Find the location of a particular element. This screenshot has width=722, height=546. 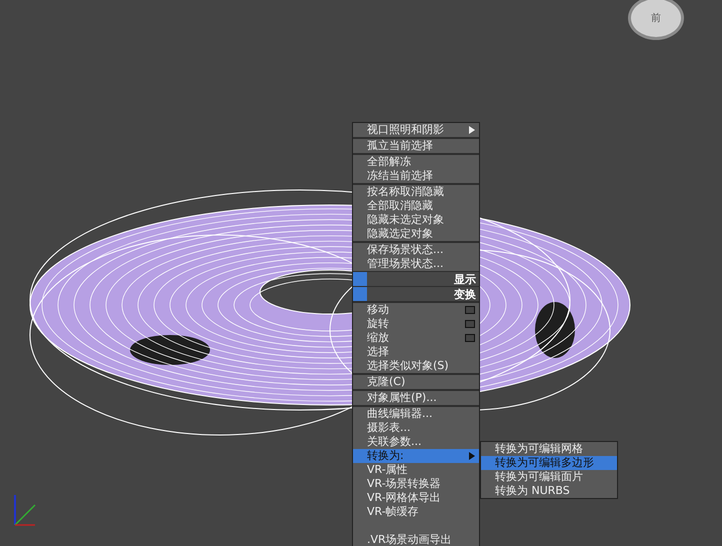

menu-item: 孤立当前选择 is located at coordinates (416, 146).